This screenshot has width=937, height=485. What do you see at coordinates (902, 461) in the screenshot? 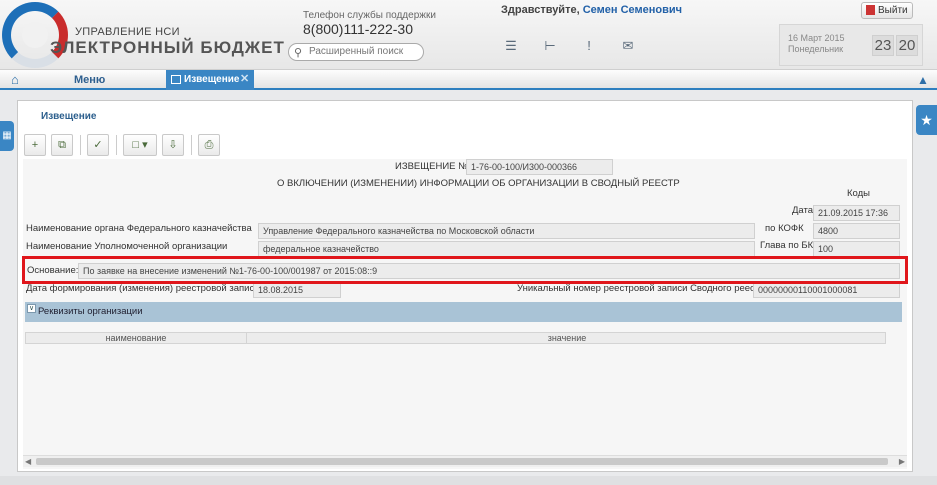
I see `scroll-right-icon: ▶` at bounding box center [902, 461].